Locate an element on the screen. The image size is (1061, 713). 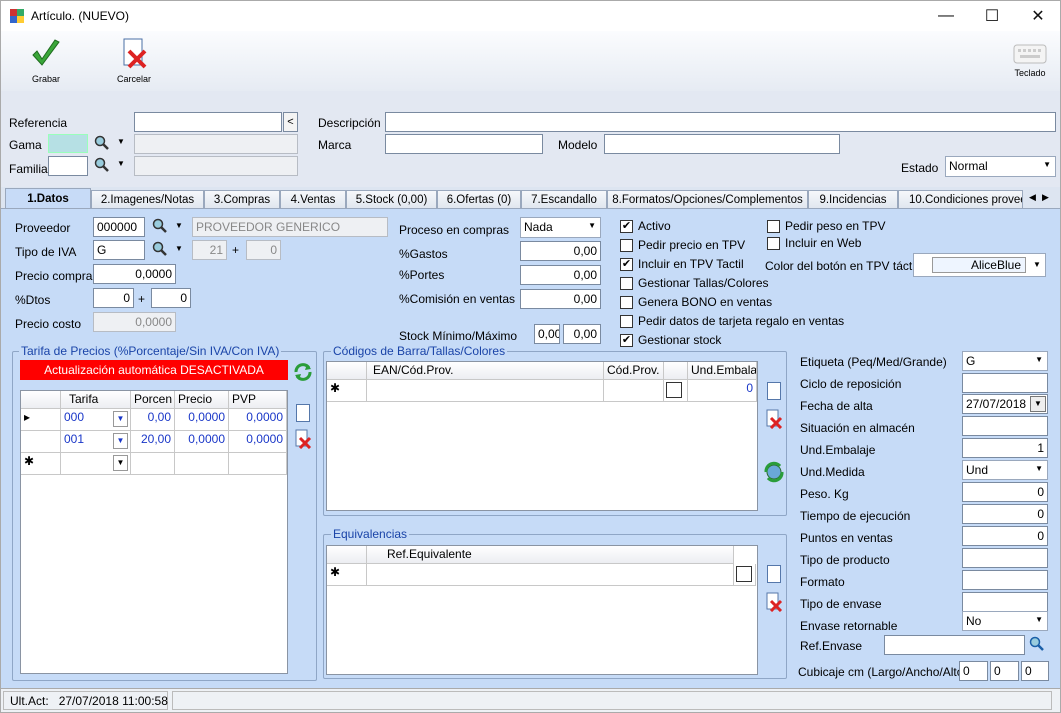
fecha-alta-input: 27/07/2018 ▼ is located at coordinates (1005, 404).